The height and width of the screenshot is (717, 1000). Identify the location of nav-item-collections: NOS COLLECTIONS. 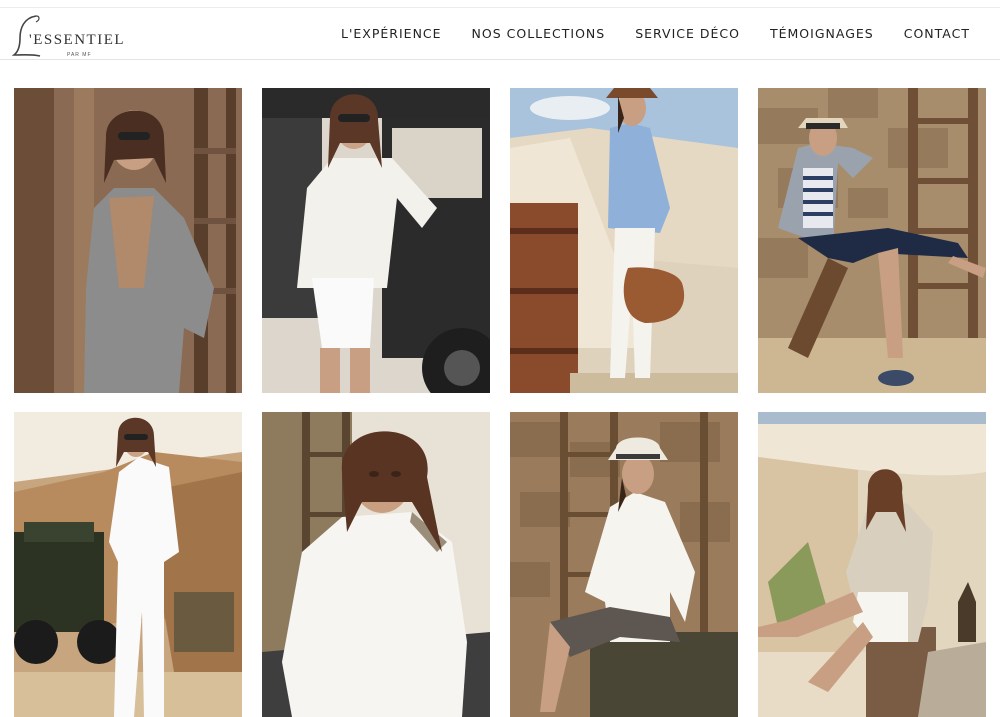
(539, 33).